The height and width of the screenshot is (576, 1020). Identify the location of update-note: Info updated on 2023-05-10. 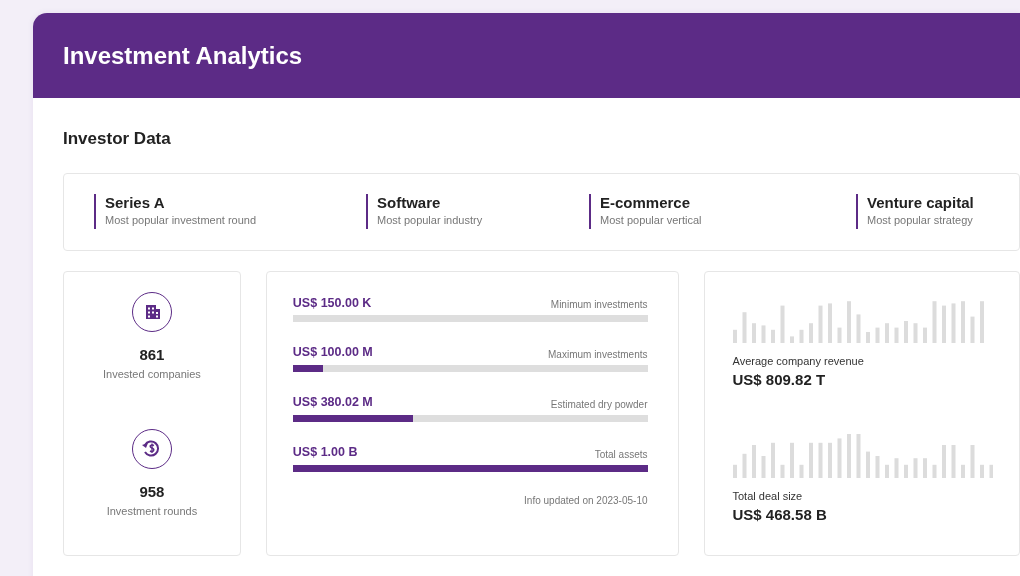
(585, 500).